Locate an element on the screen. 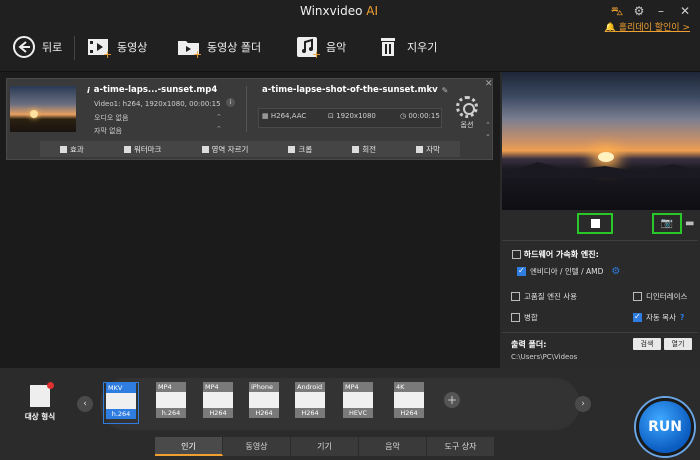 The width and height of the screenshot is (700, 460). codec-options-button: 옵션 is located at coordinates (467, 115).